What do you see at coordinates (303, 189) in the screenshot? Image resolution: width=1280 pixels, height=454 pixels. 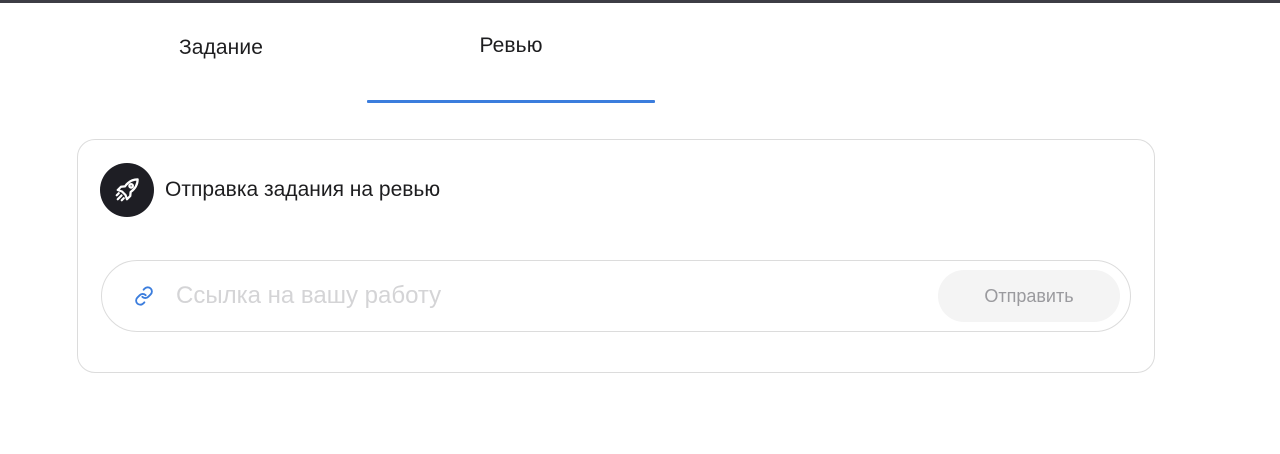 I see `card-title: Отправка задания на ревью` at bounding box center [303, 189].